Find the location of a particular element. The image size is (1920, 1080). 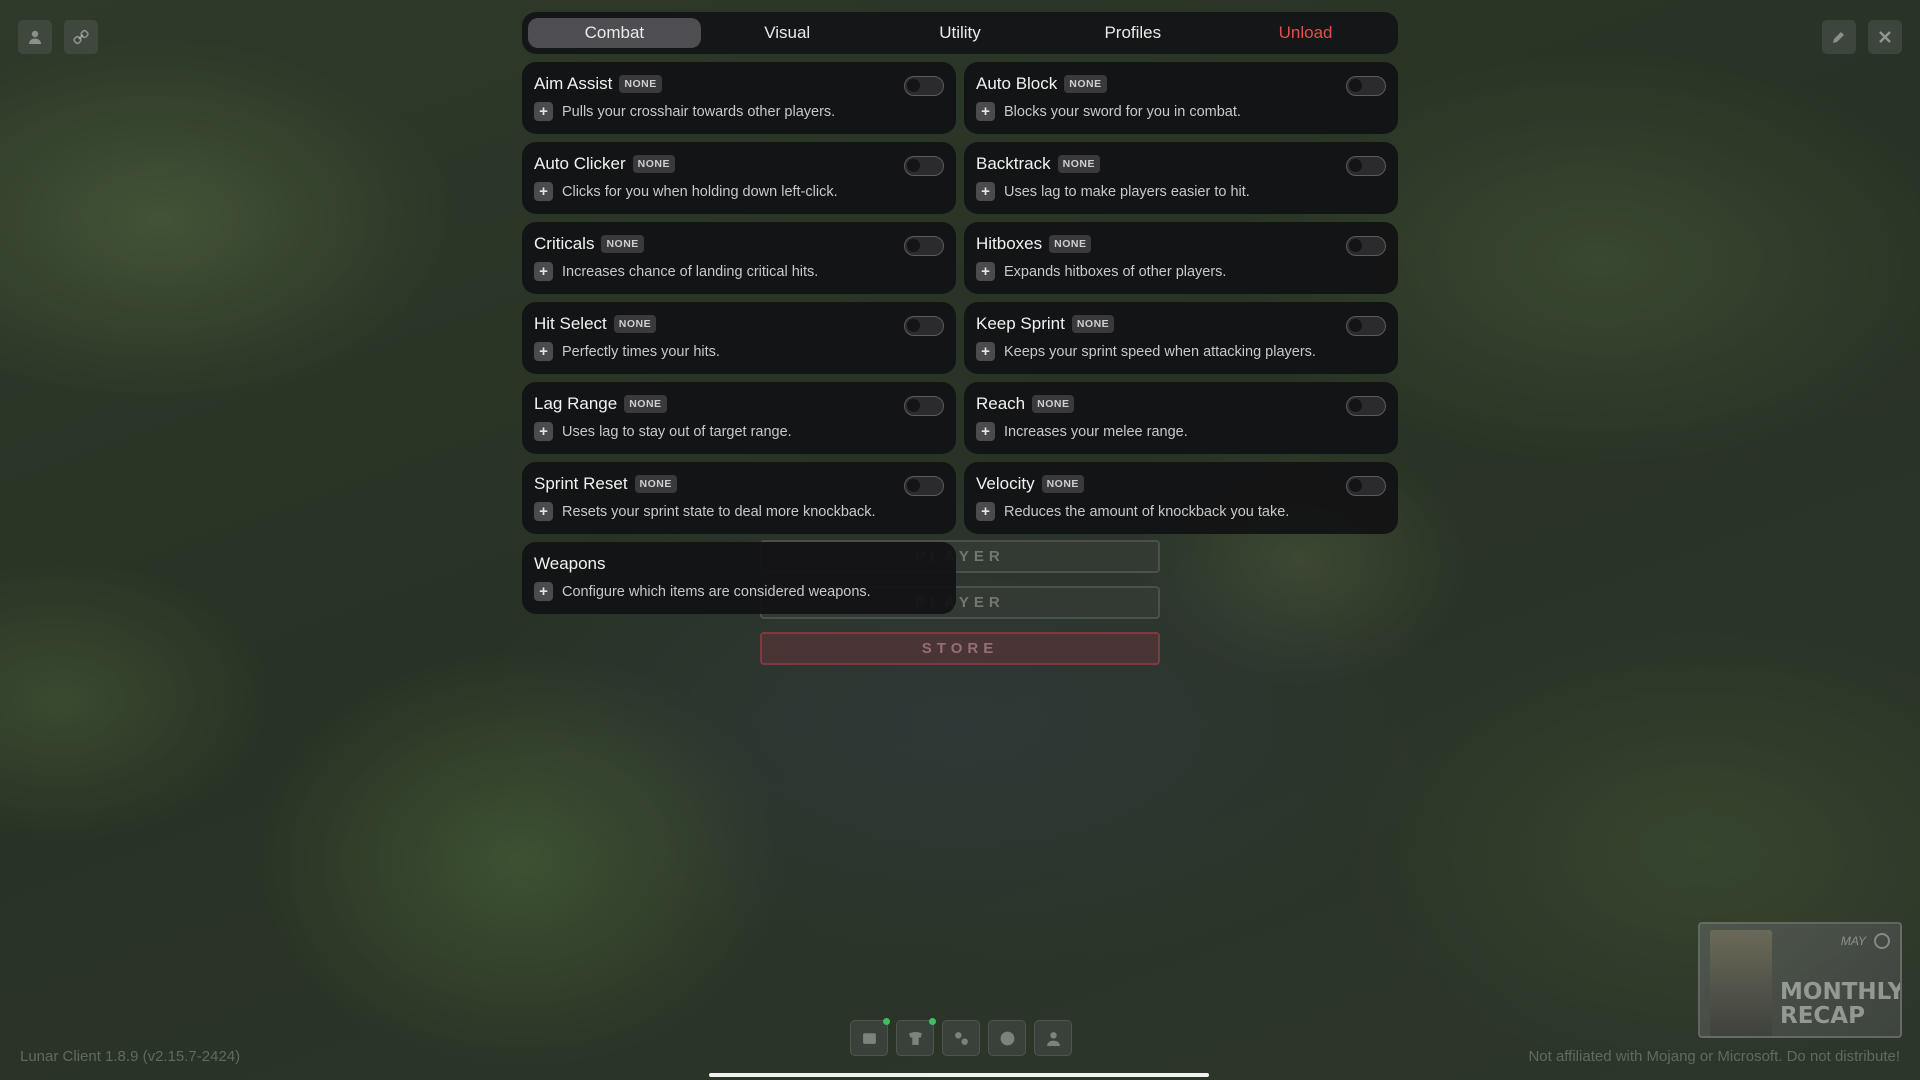

tab-profiles: Profiles is located at coordinates (1132, 33).